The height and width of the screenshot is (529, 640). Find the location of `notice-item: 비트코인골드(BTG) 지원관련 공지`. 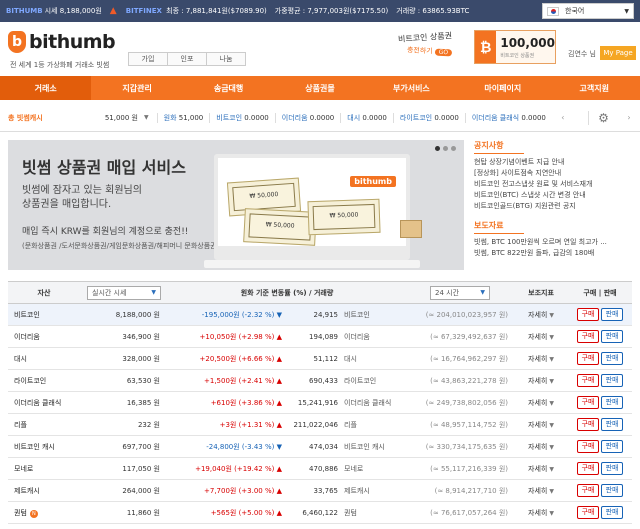

notice-item: 비트코인골드(BTG) 지원관련 공지 is located at coordinates (554, 206).